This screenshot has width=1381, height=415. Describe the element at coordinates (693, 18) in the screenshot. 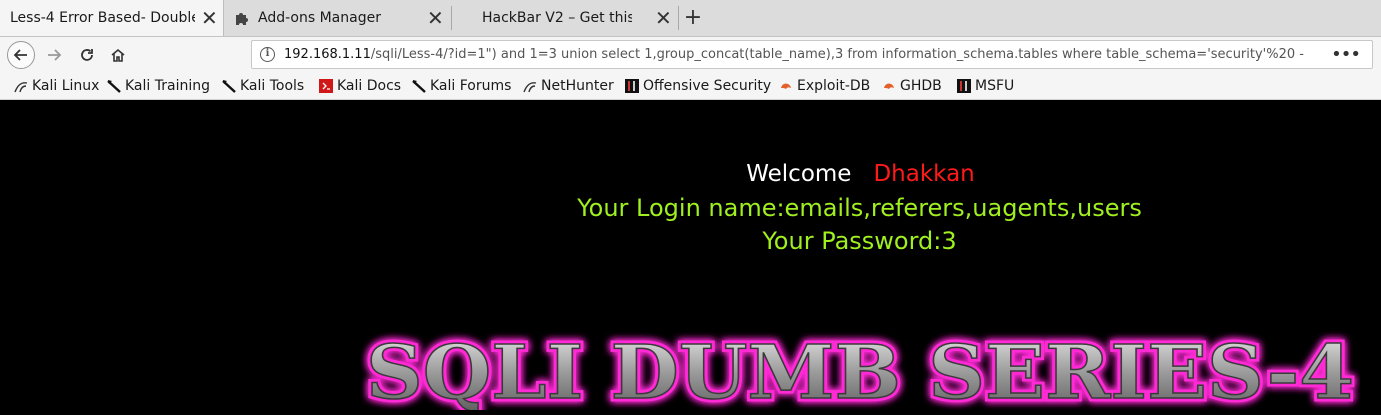

I see `new-tab-button: +` at that location.